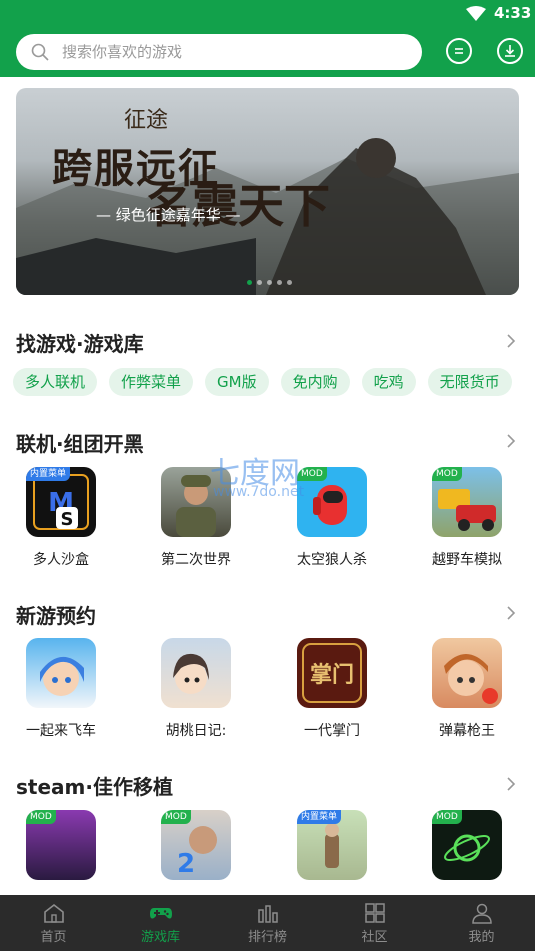 The width and height of the screenshot is (535, 951). I want to click on download-button, so click(510, 51).